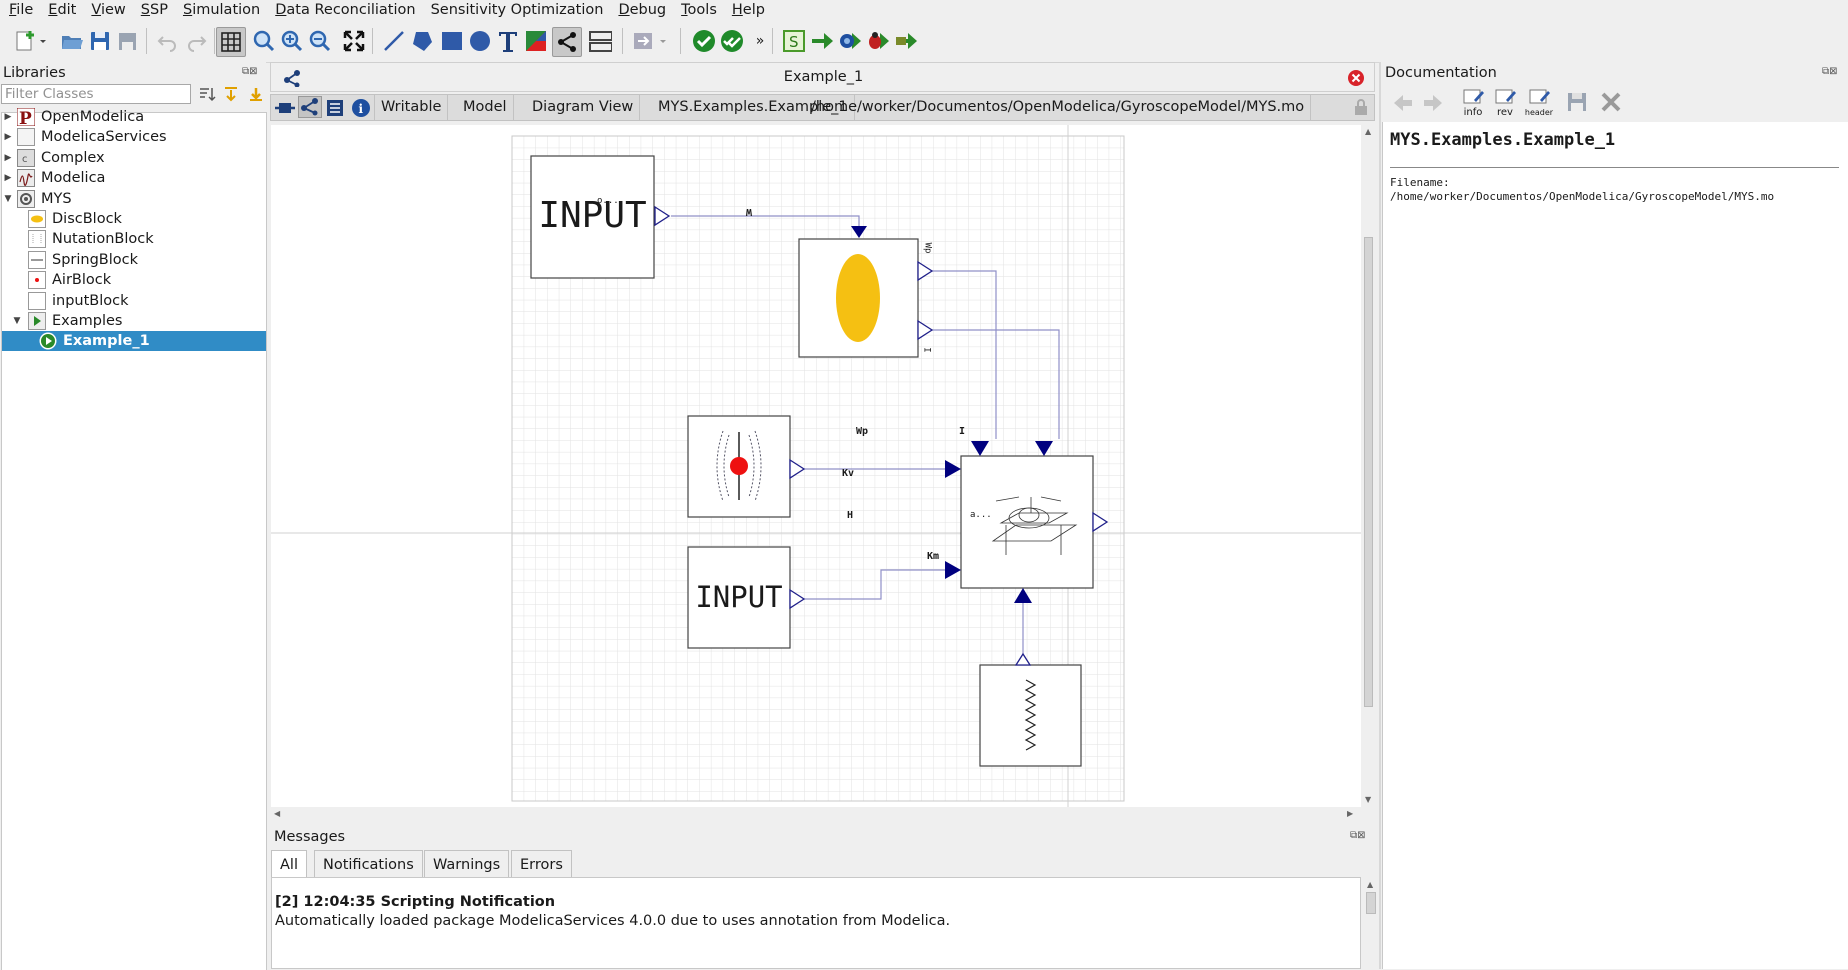 The image size is (1848, 970). What do you see at coordinates (1368, 472) in the screenshot?
I see `canvas-vscroll-thumb` at bounding box center [1368, 472].